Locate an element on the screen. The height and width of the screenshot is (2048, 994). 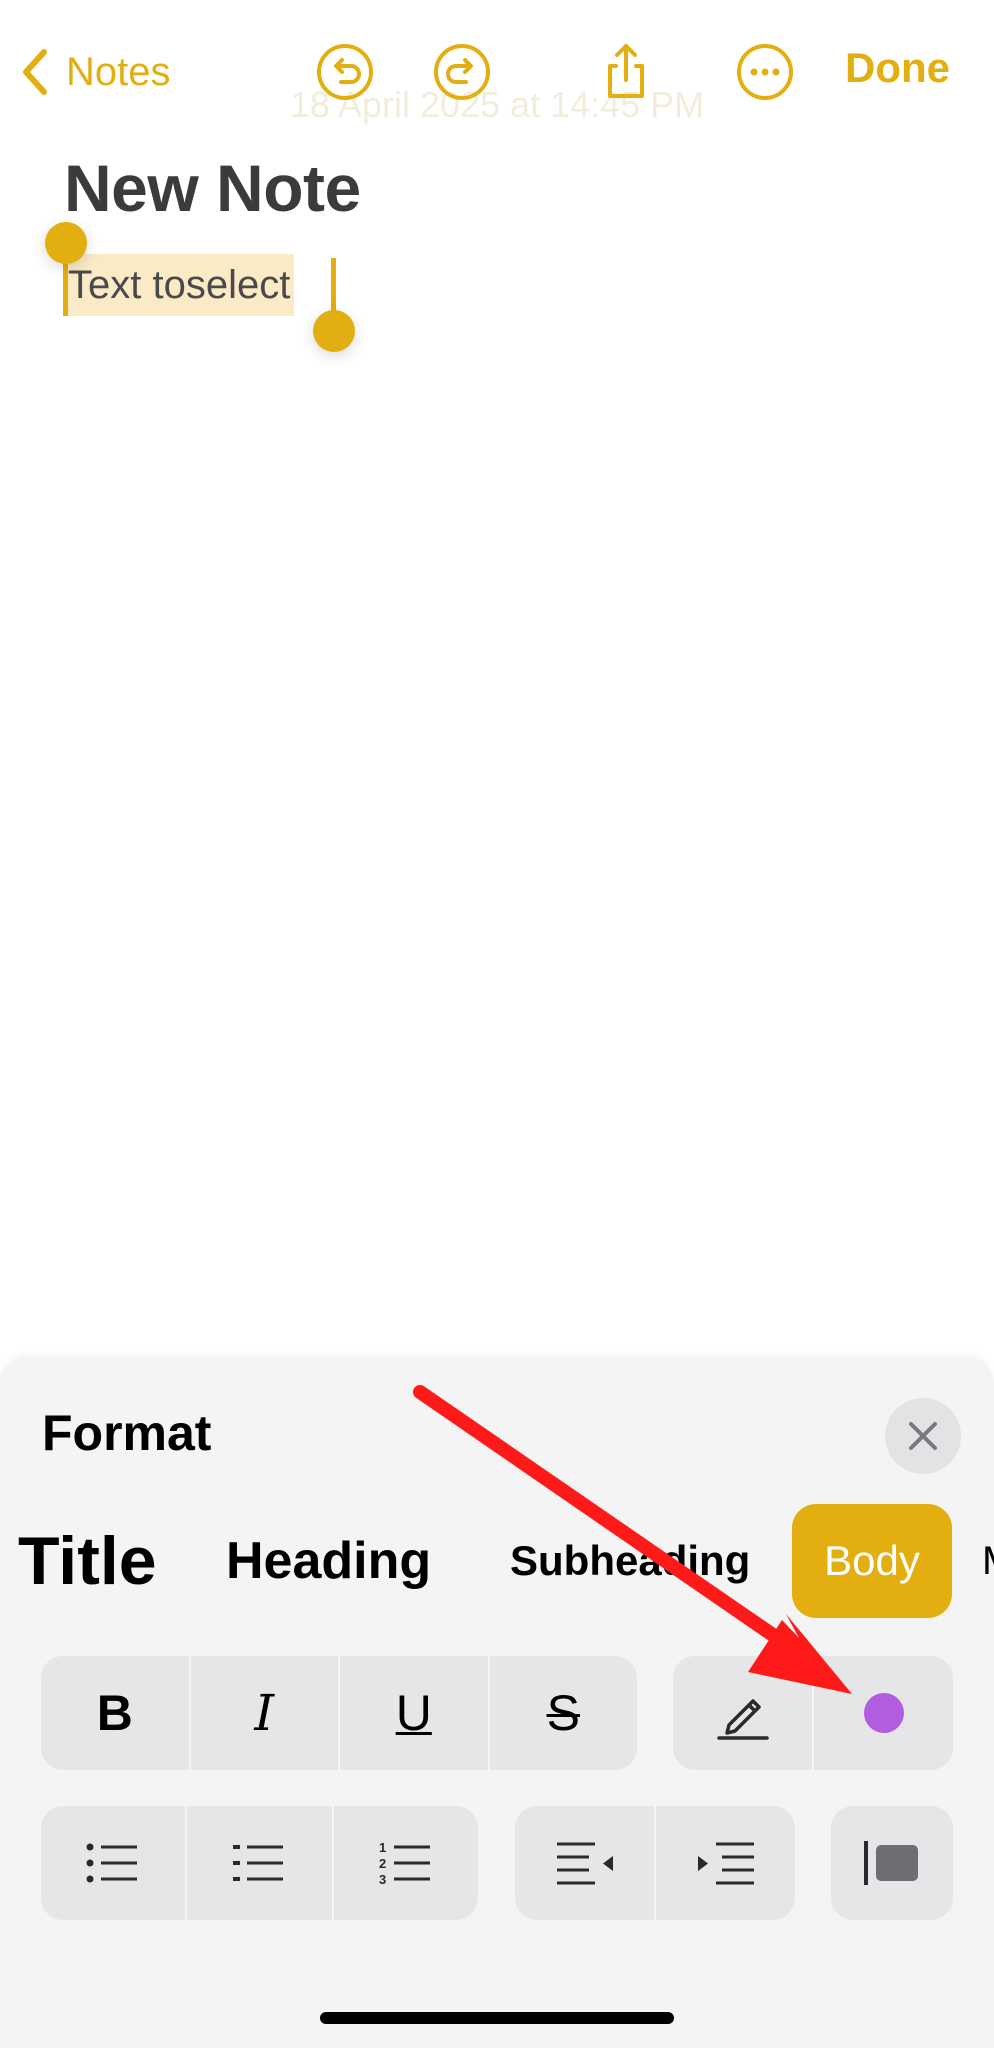
numbered-list-icon: 1 2 3 is located at coordinates (404, 1863).